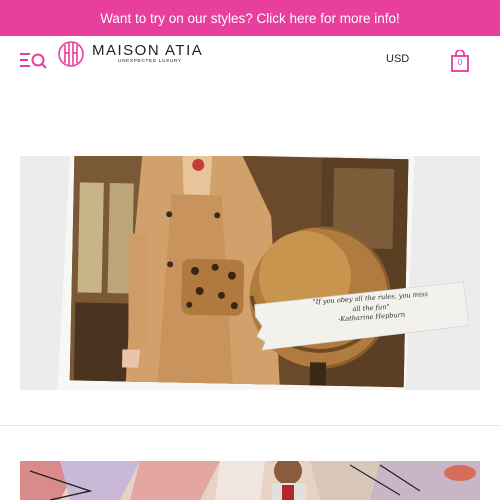 The height and width of the screenshot is (500, 500). I want to click on cart-count-badge: 0, so click(460, 62).